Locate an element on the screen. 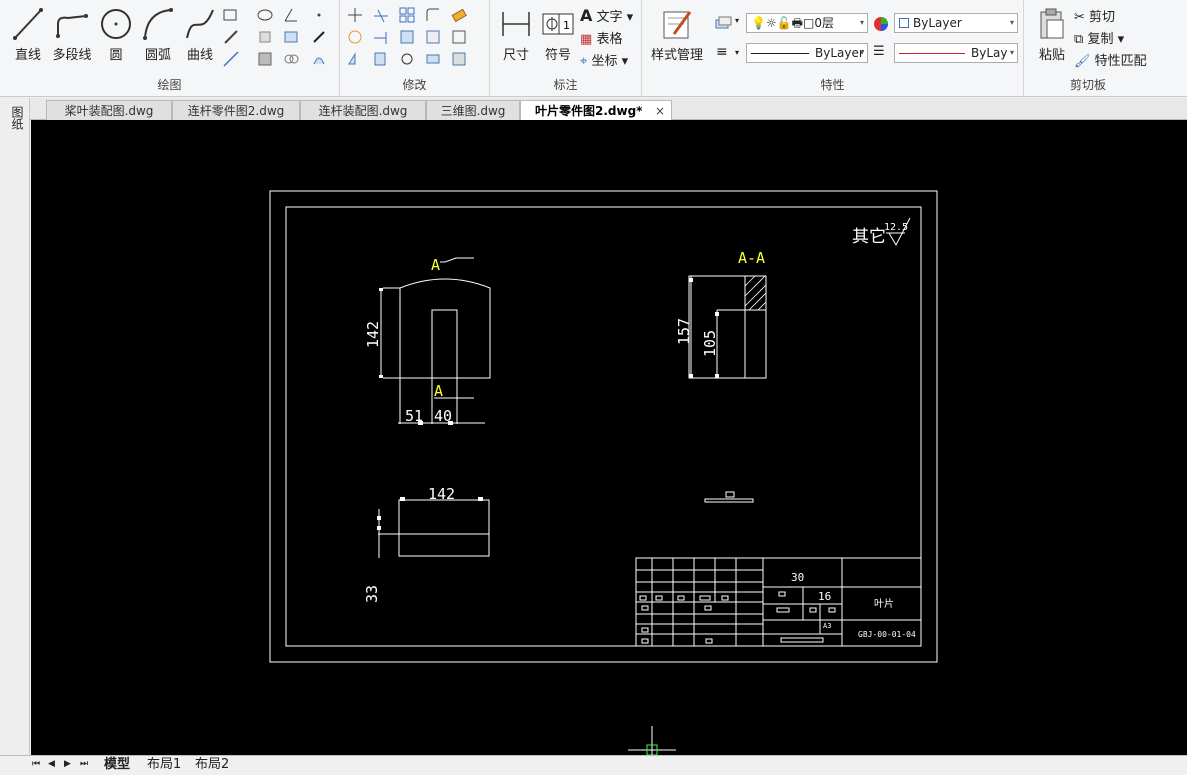 The image size is (1187, 775). doc-tab-2: 连杆零件图2.dwg is located at coordinates (236, 110).